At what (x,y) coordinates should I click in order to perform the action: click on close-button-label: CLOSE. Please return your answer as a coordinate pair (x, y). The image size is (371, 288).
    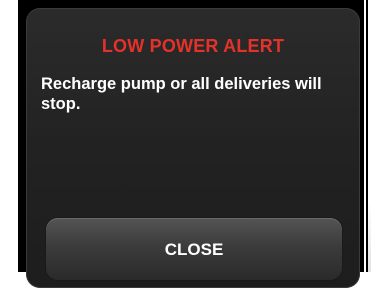
    Looking at the image, I should click on (194, 249).